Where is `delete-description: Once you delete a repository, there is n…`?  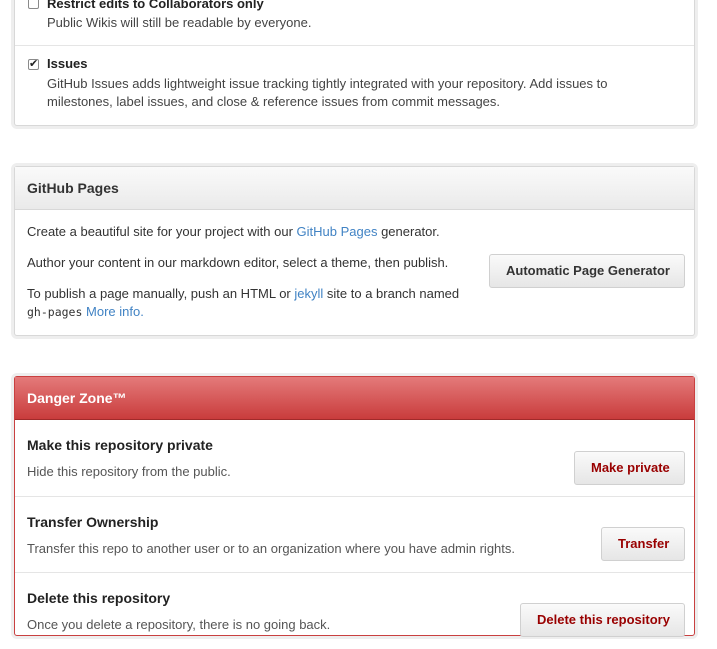
delete-description: Once you delete a repository, there is n… is located at coordinates (179, 624).